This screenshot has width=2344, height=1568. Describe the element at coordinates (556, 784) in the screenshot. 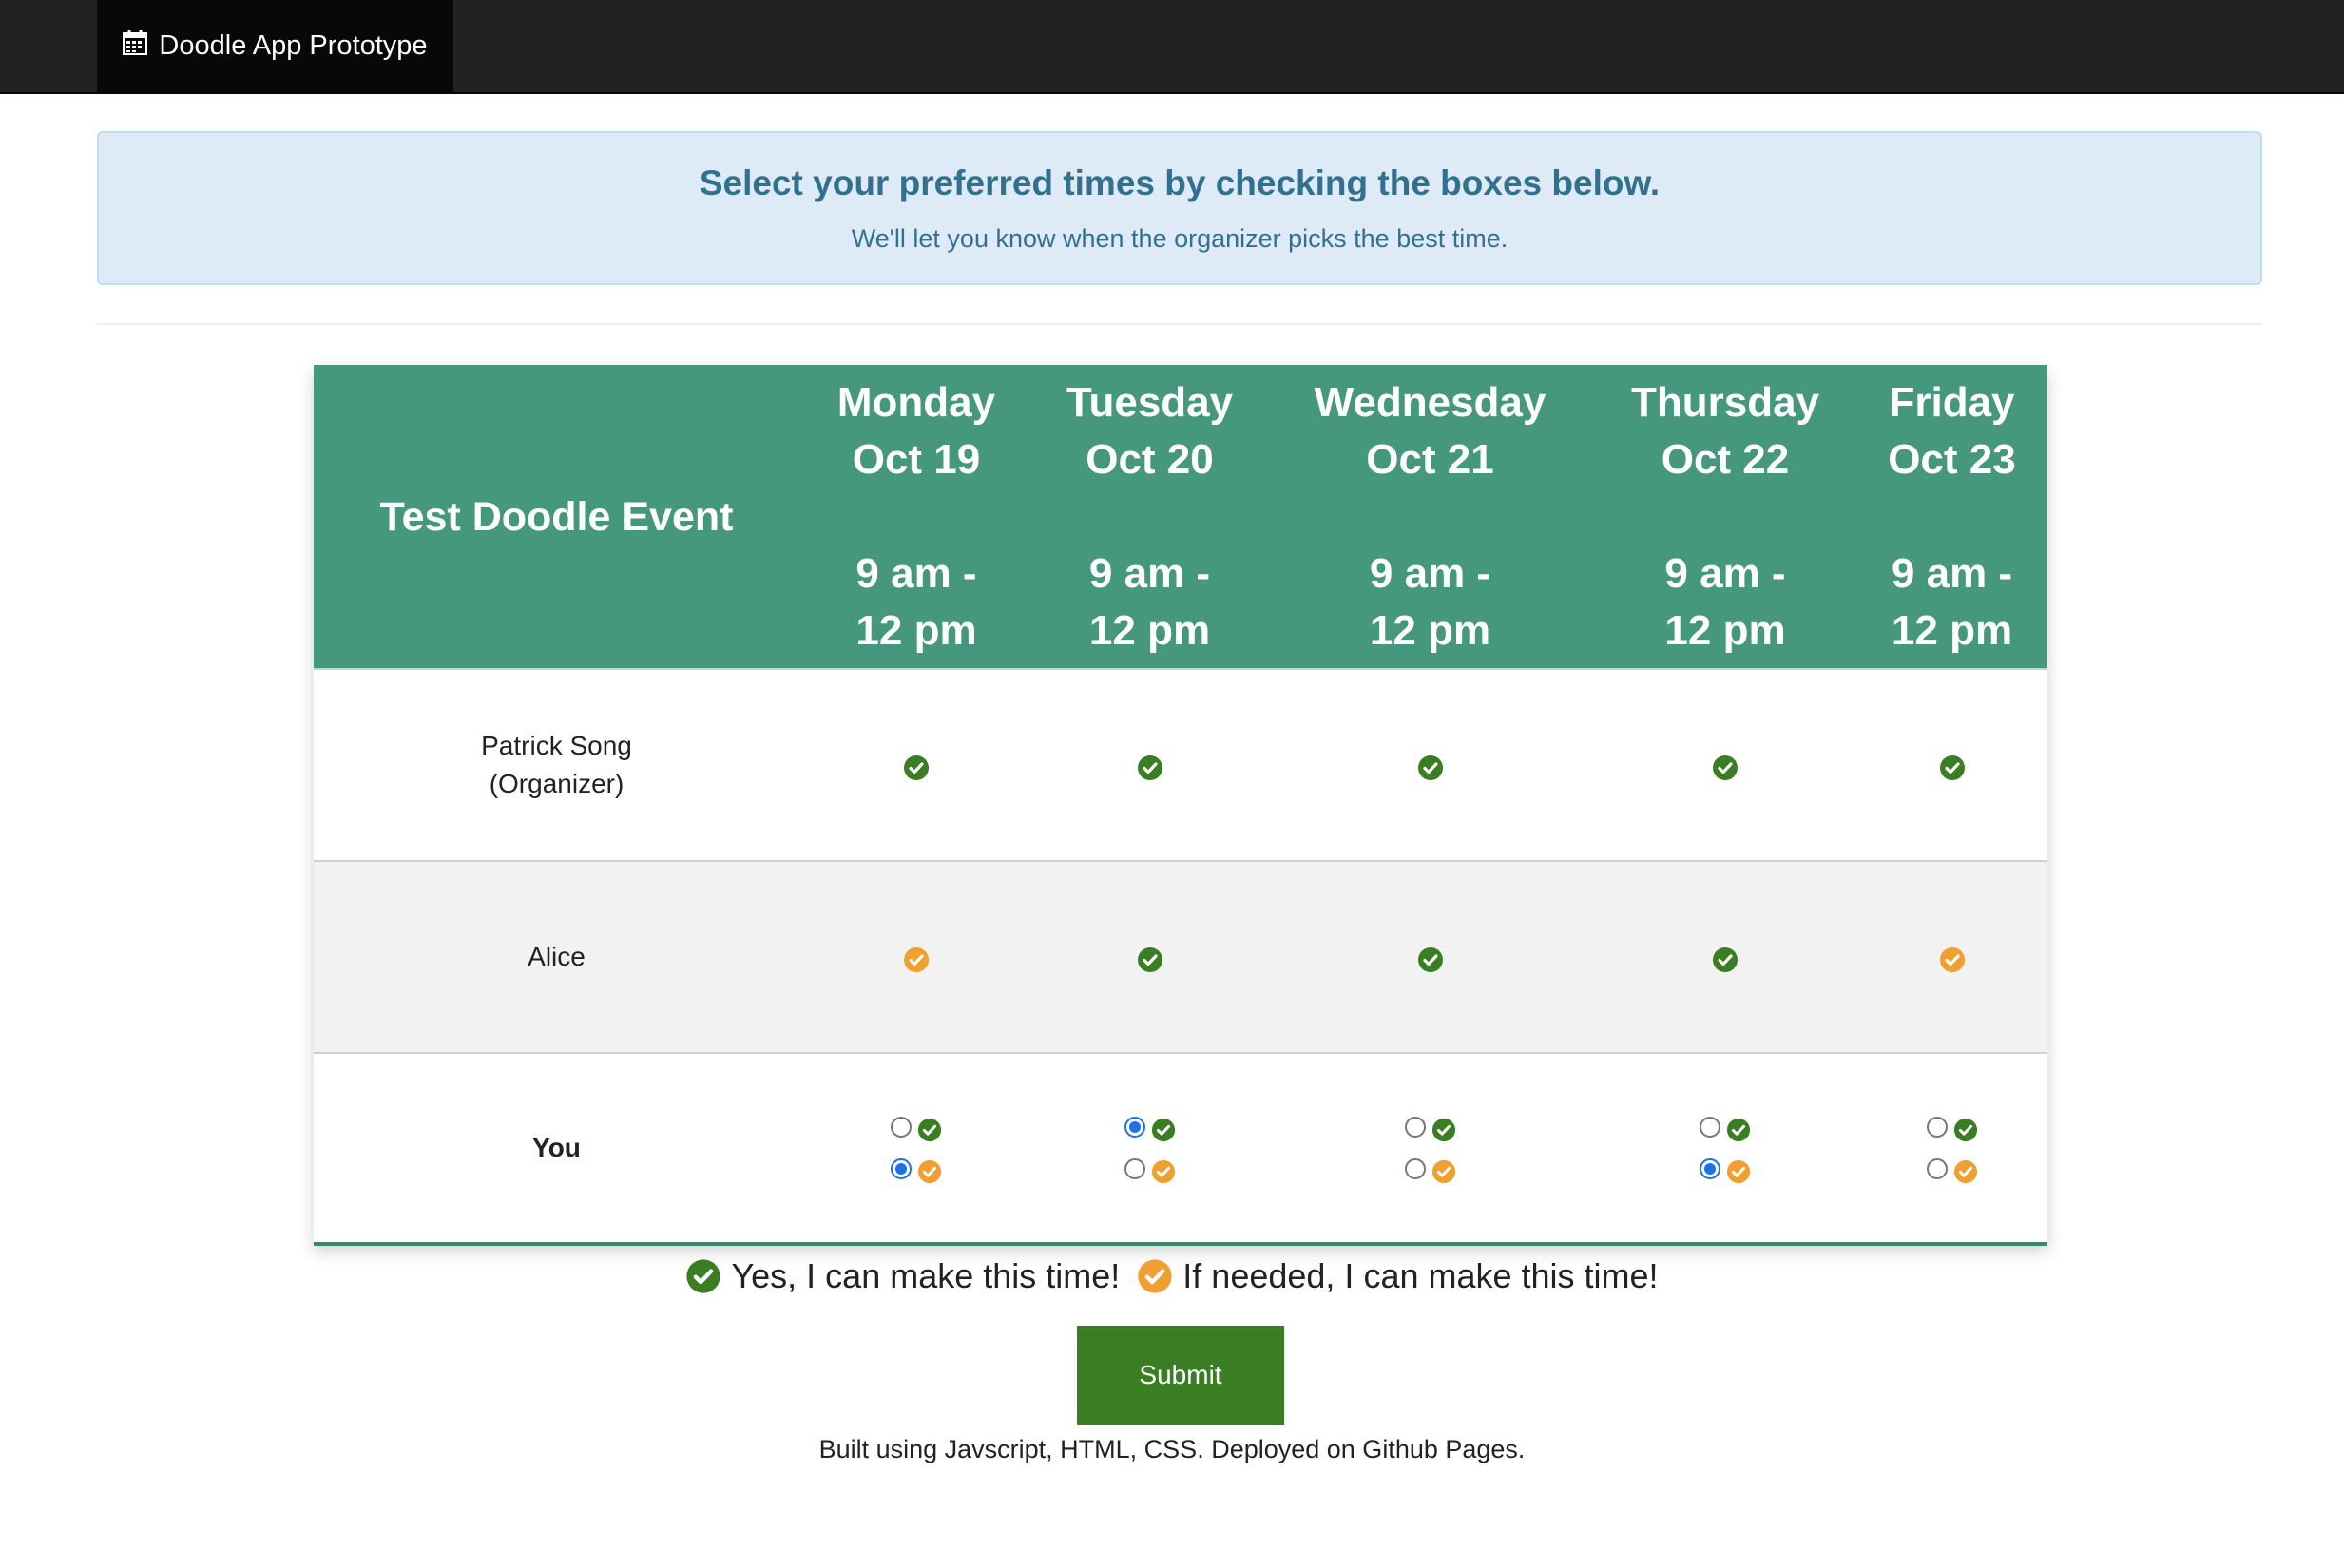

I see `participant-name-line2: (Organizer)` at that location.